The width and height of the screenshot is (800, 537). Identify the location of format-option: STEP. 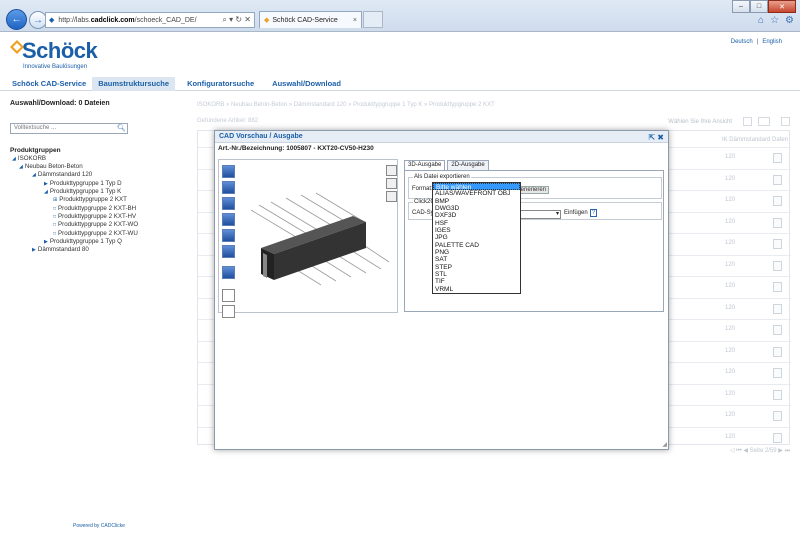
(476, 267).